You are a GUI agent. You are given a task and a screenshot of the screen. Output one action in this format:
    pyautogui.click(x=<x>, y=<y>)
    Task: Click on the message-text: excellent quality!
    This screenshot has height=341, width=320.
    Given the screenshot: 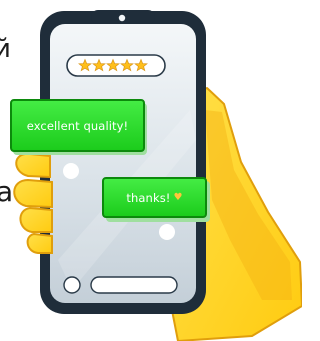 What is the action you would take?
    pyautogui.click(x=77, y=125)
    